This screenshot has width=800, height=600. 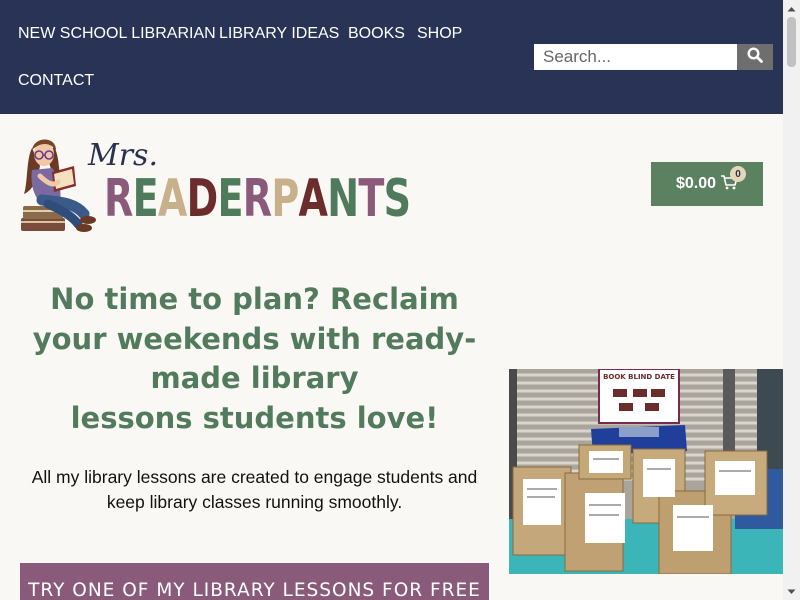 I want to click on logo-wordmark: READERPANTS, so click(x=257, y=199).